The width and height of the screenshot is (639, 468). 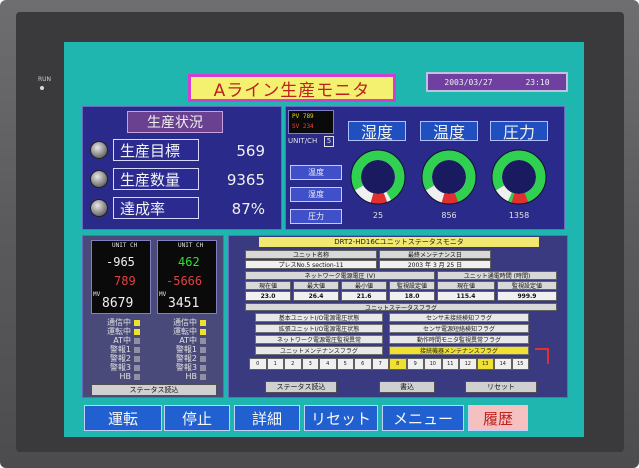 I want to click on flag-item: 拡張ユニットI/O電源電圧状態, so click(x=319, y=328).